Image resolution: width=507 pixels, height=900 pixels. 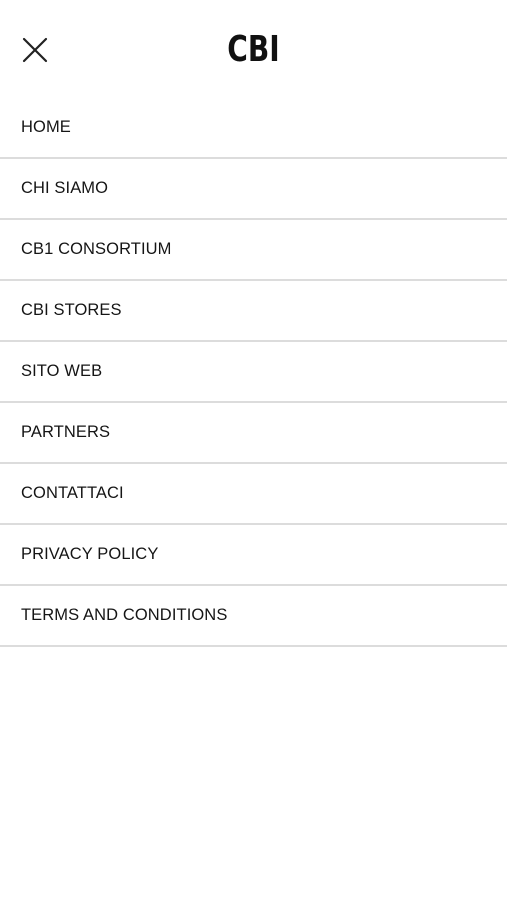 What do you see at coordinates (253, 616) in the screenshot?
I see `menu-item-terms-and-conditions: TERMS AND CONDITIONS` at bounding box center [253, 616].